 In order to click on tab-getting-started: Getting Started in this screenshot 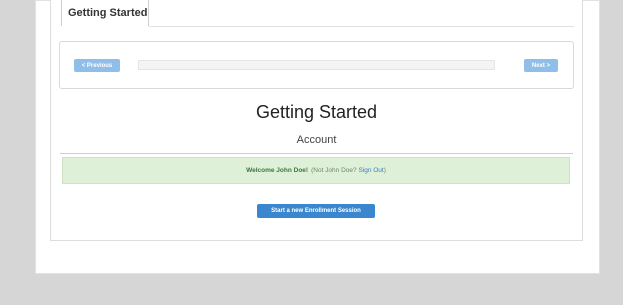, I will do `click(105, 13)`.